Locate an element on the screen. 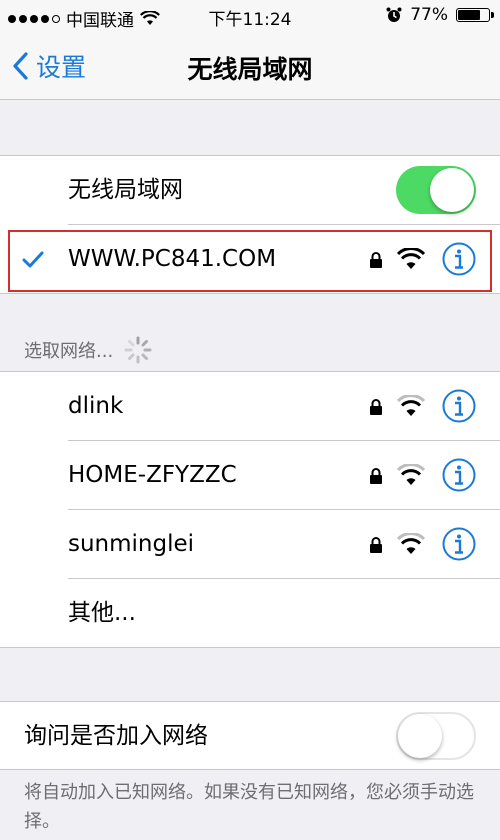 The width and height of the screenshot is (500, 840). highlight-box is located at coordinates (250, 261).